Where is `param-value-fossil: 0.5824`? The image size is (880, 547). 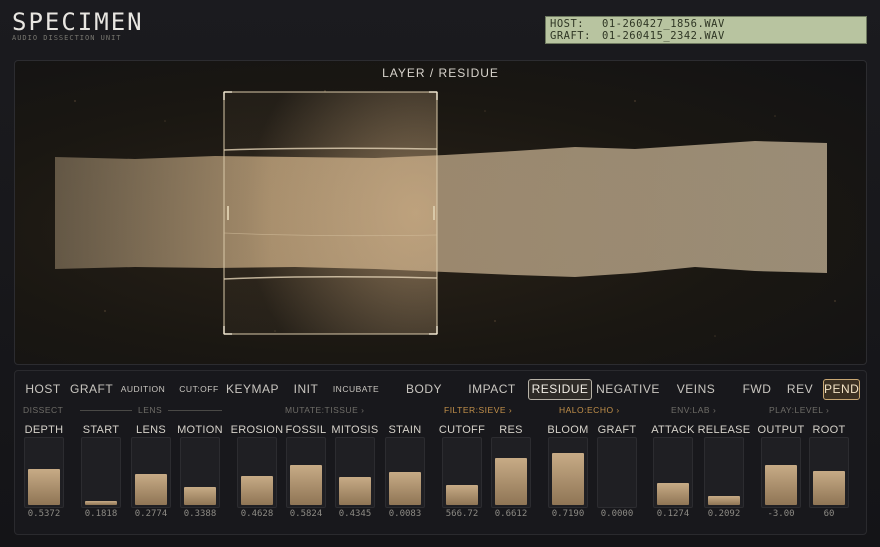
param-value-fossil: 0.5824 is located at coordinates (306, 514).